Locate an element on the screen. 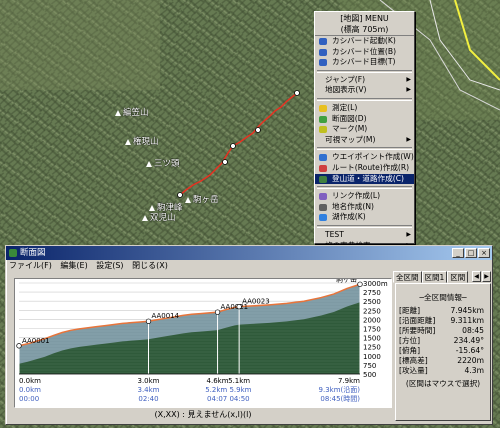 The width and height of the screenshot is (500, 428). waypoint-label: AA0001 is located at coordinates (36, 341).